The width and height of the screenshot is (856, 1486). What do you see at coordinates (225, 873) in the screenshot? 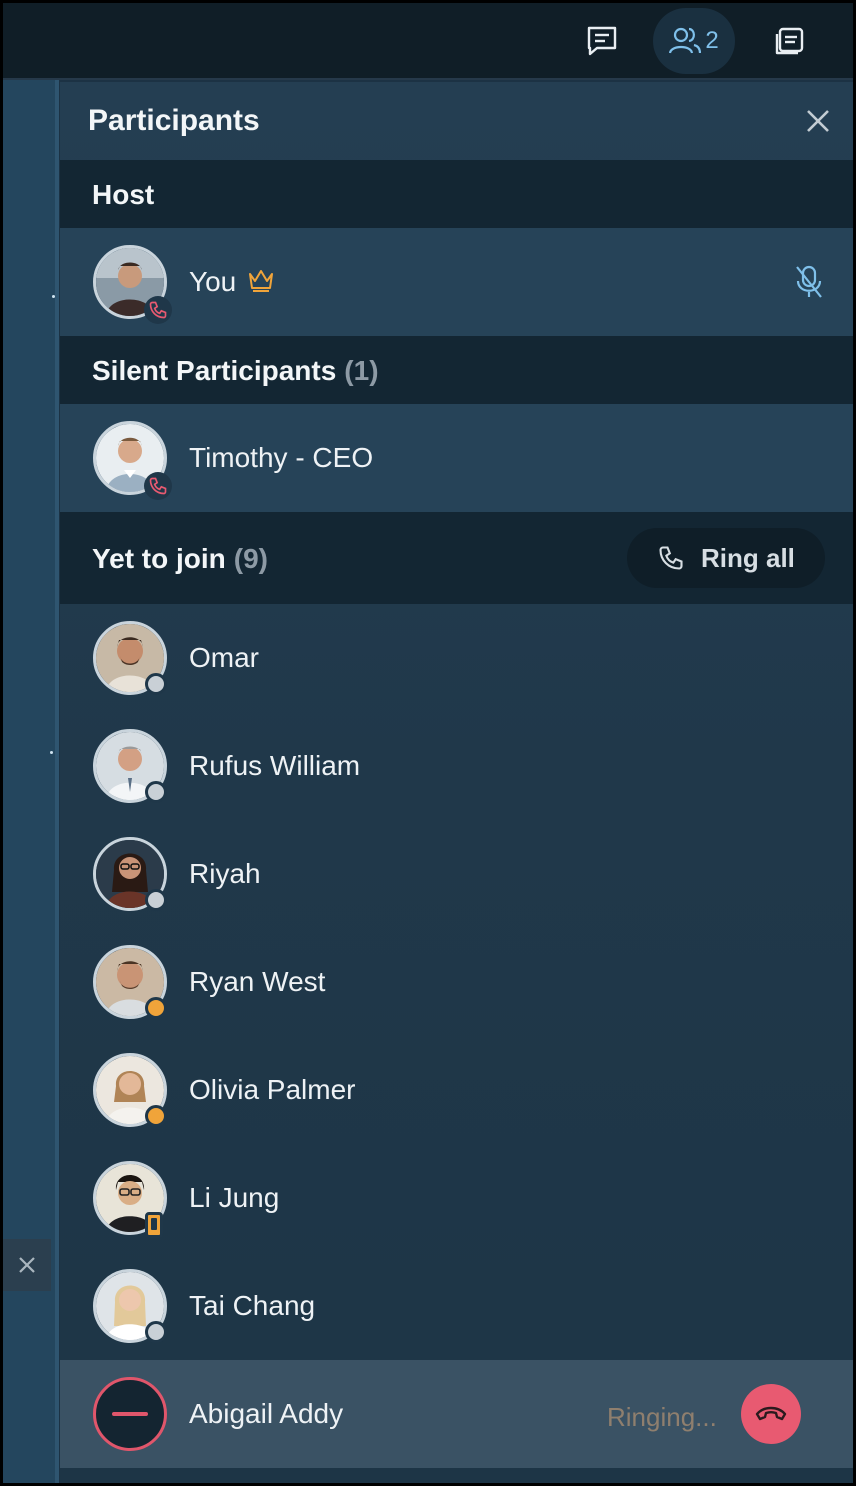
I see `participant-name: Riyah` at bounding box center [225, 873].